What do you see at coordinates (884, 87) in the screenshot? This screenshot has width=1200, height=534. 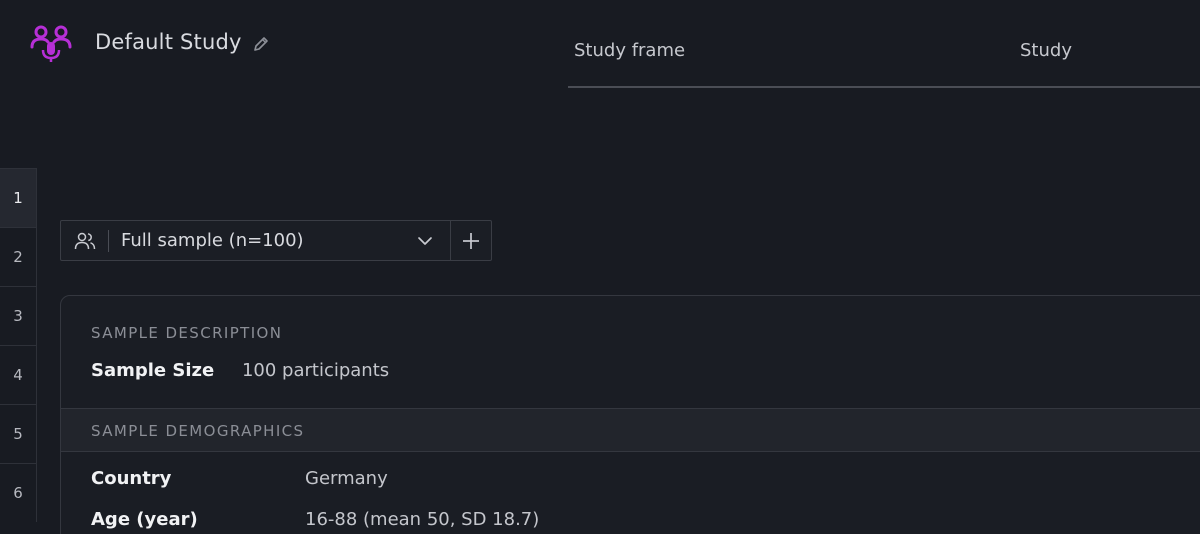 I see `tabs-underline` at bounding box center [884, 87].